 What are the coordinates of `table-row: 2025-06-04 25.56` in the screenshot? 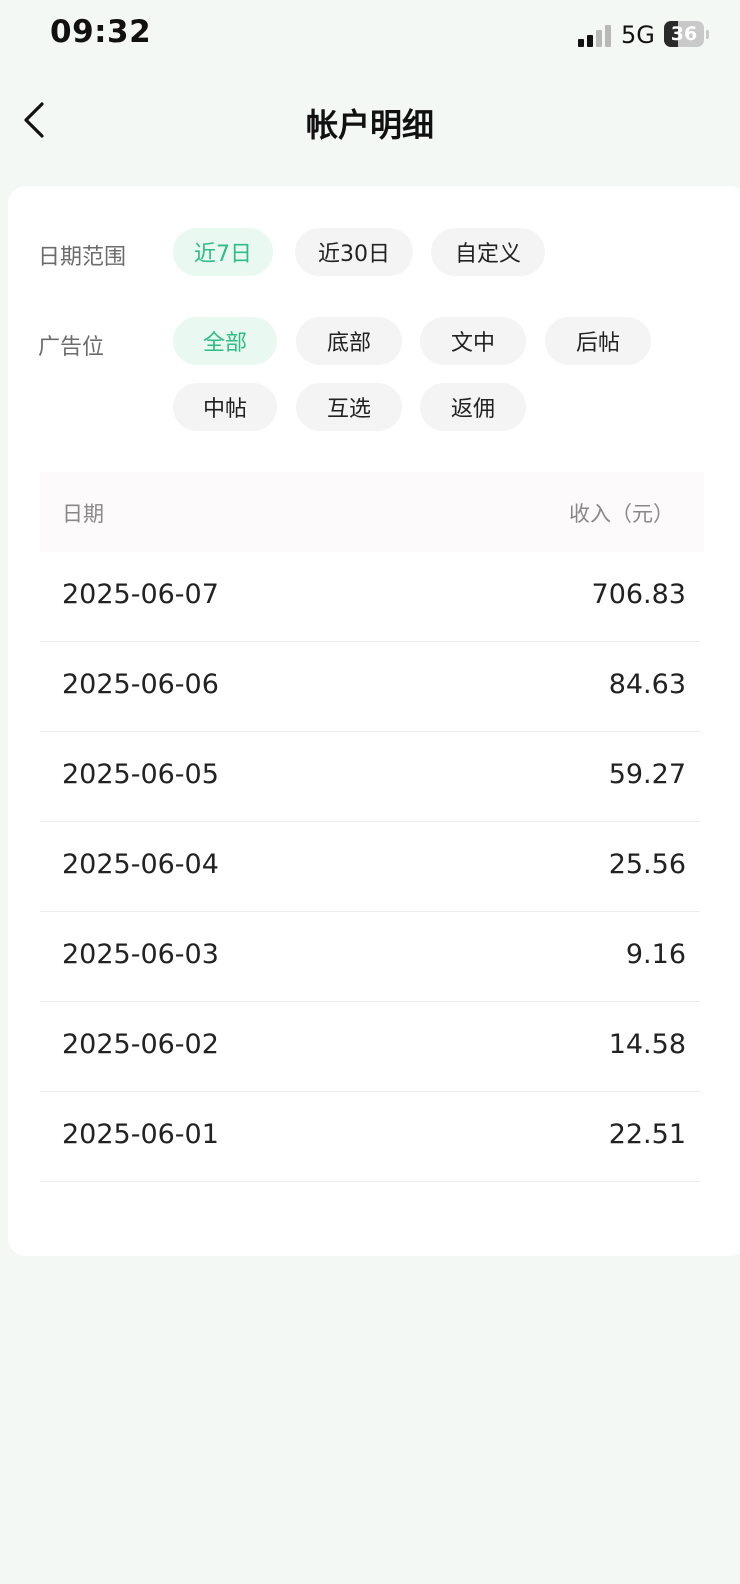 It's located at (370, 867).